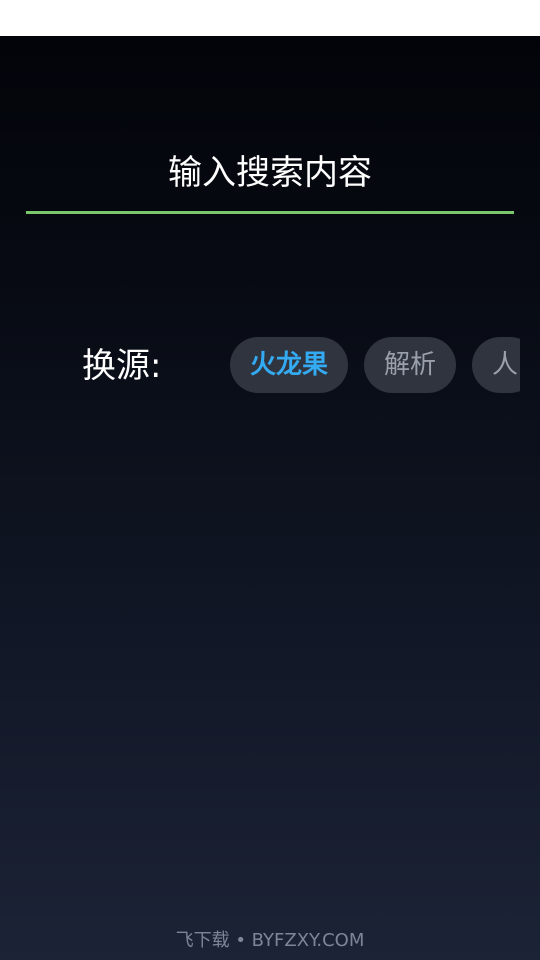  I want to click on search-input, so click(270, 177).